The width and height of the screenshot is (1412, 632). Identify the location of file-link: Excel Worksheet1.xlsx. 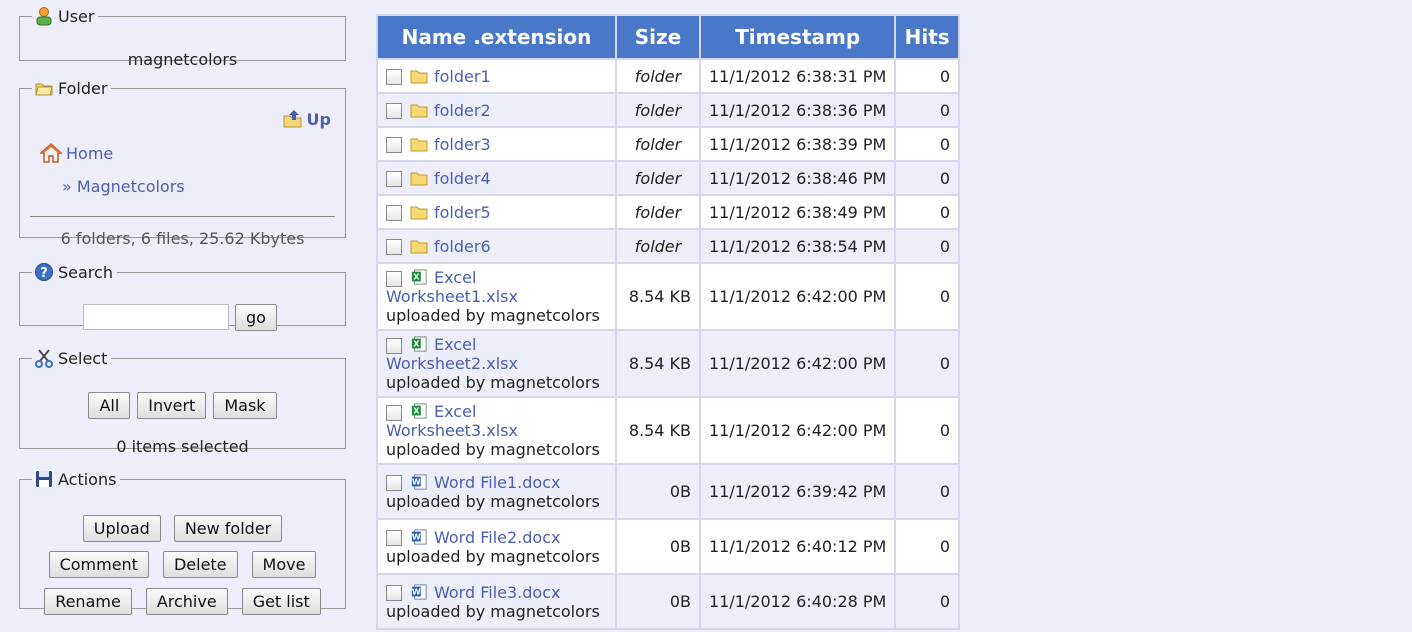
(452, 287).